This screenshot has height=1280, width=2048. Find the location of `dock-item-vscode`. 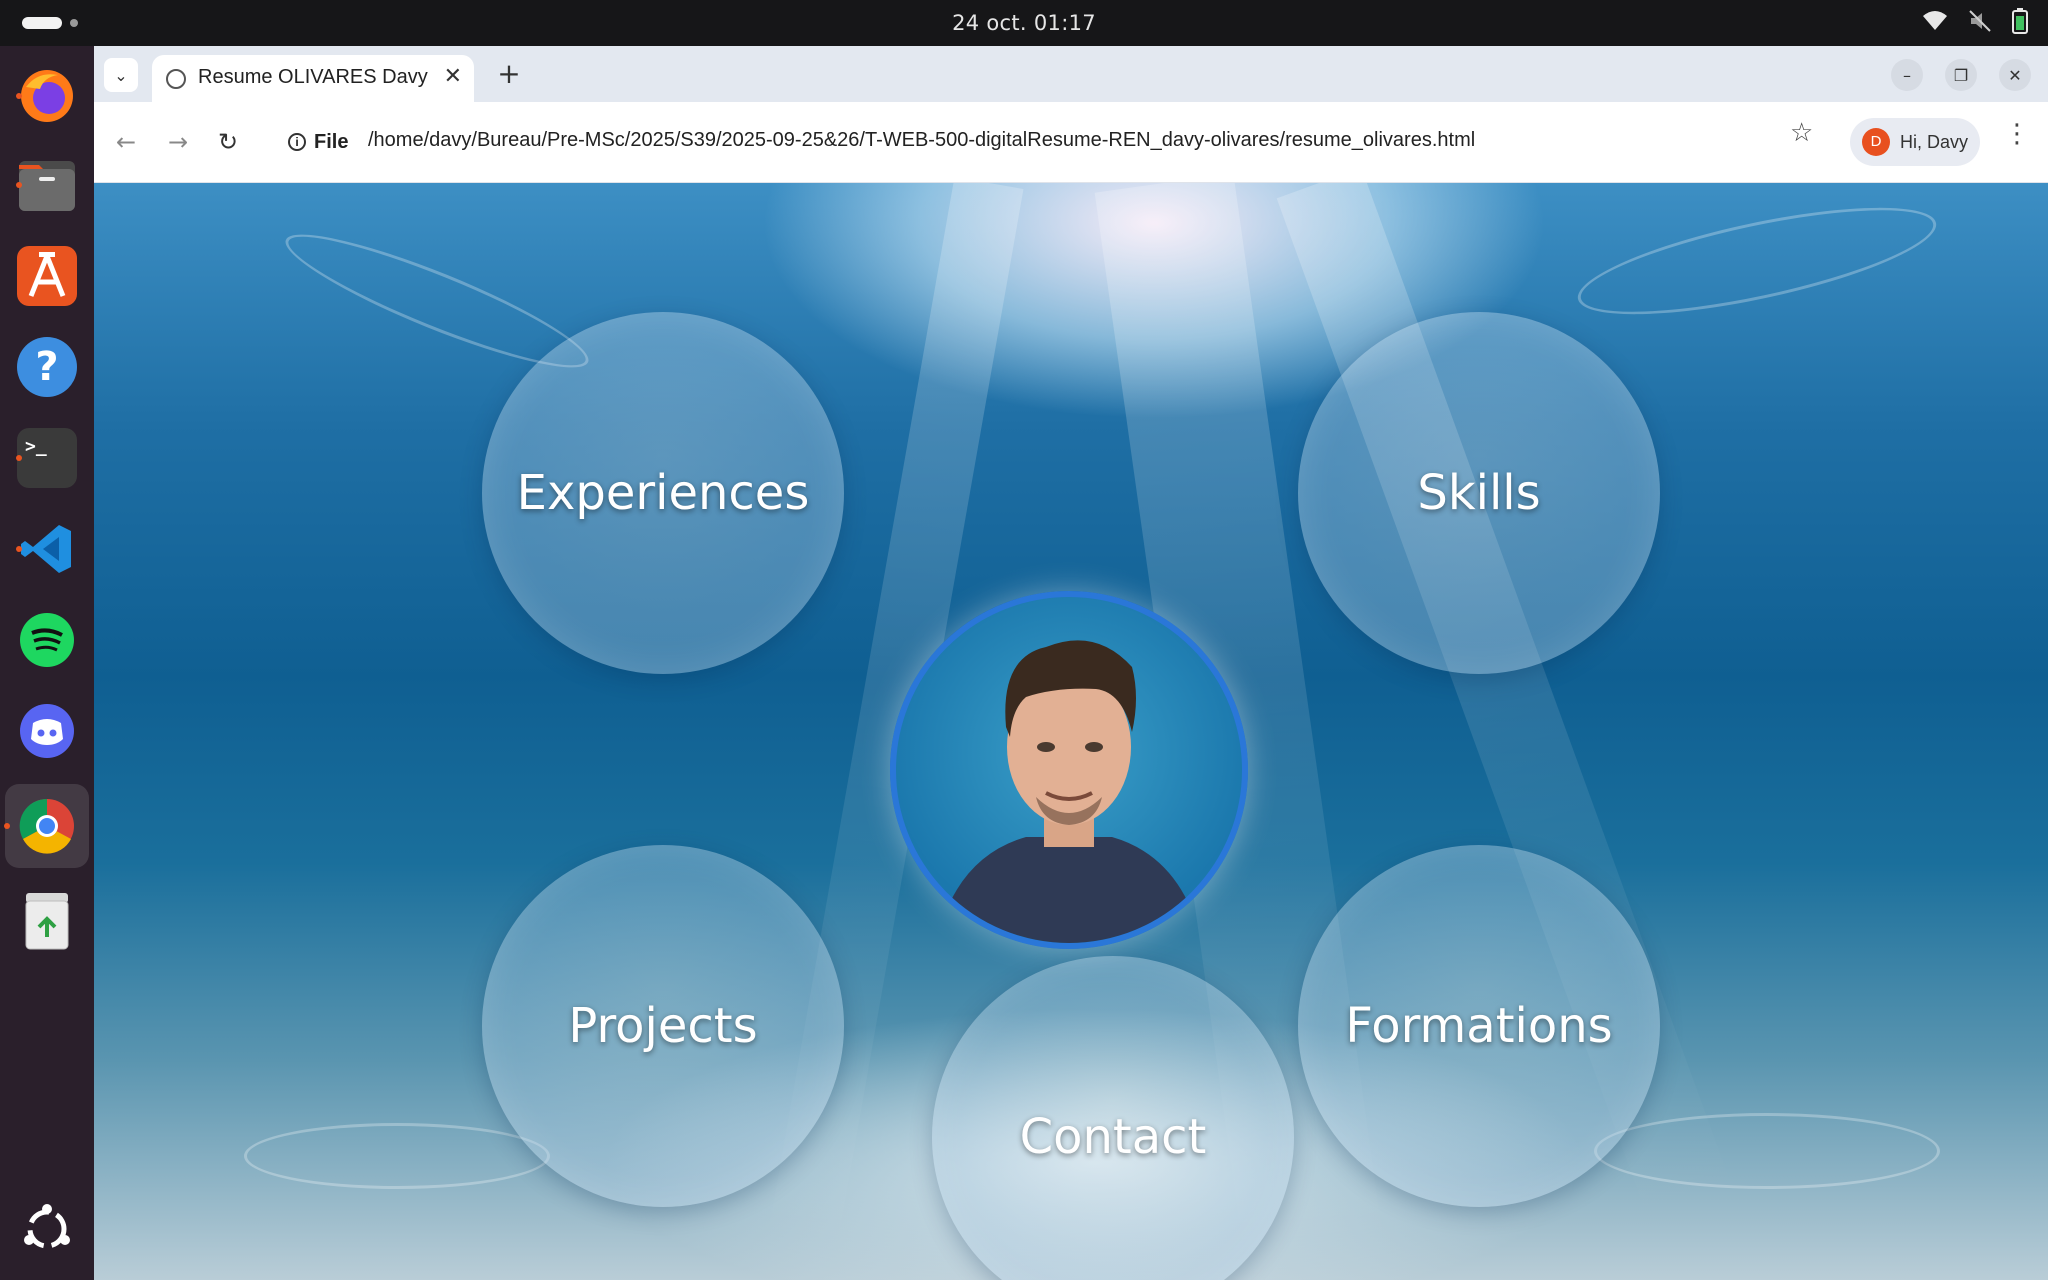

dock-item-vscode is located at coordinates (47, 549).